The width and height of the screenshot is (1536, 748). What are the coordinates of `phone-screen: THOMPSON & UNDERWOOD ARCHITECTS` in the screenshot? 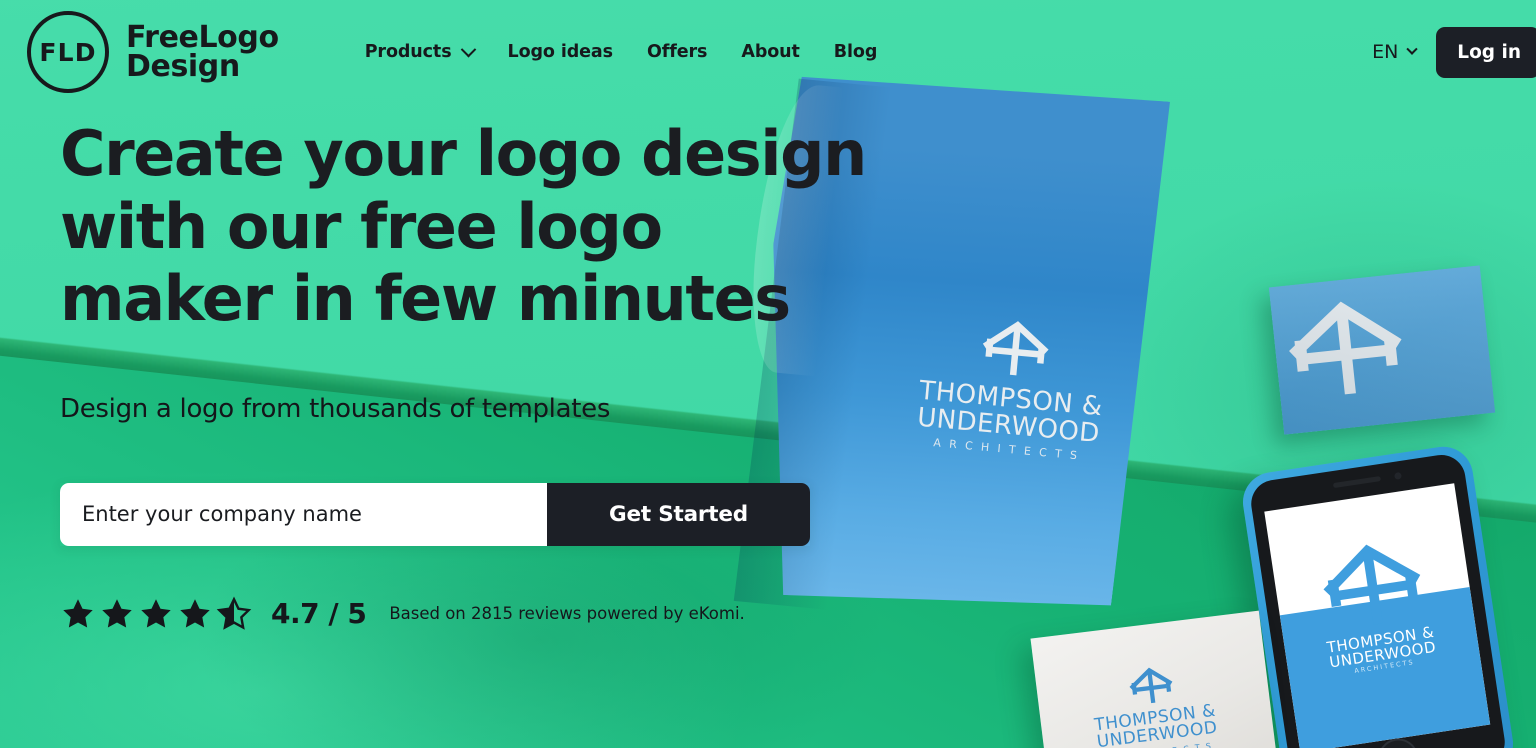 It's located at (1377, 615).